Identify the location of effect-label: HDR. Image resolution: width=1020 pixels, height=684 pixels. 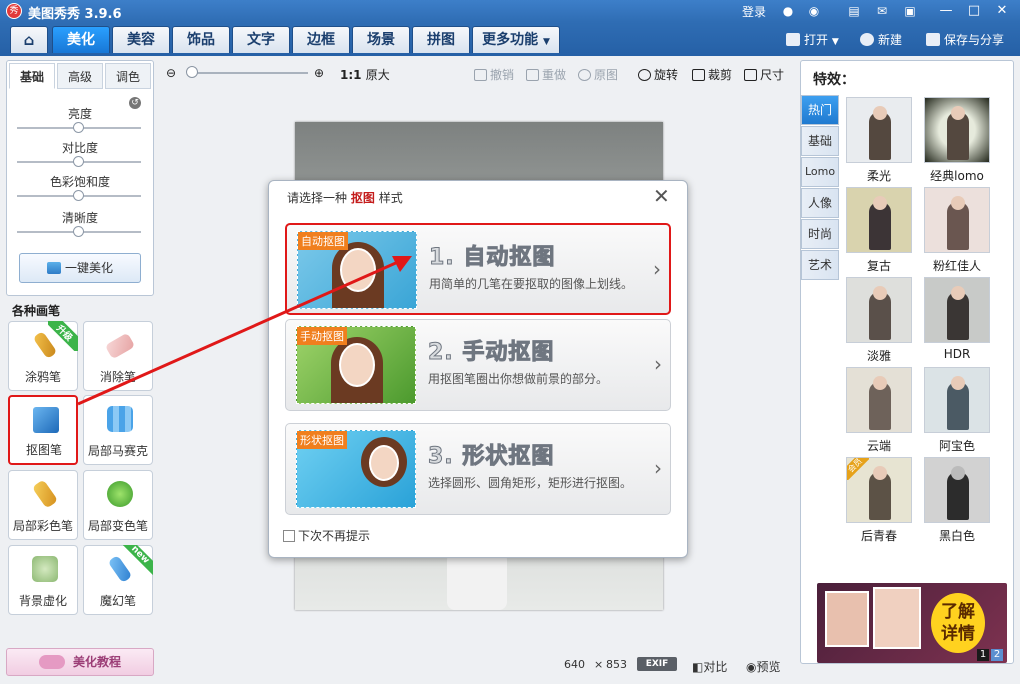
(957, 354).